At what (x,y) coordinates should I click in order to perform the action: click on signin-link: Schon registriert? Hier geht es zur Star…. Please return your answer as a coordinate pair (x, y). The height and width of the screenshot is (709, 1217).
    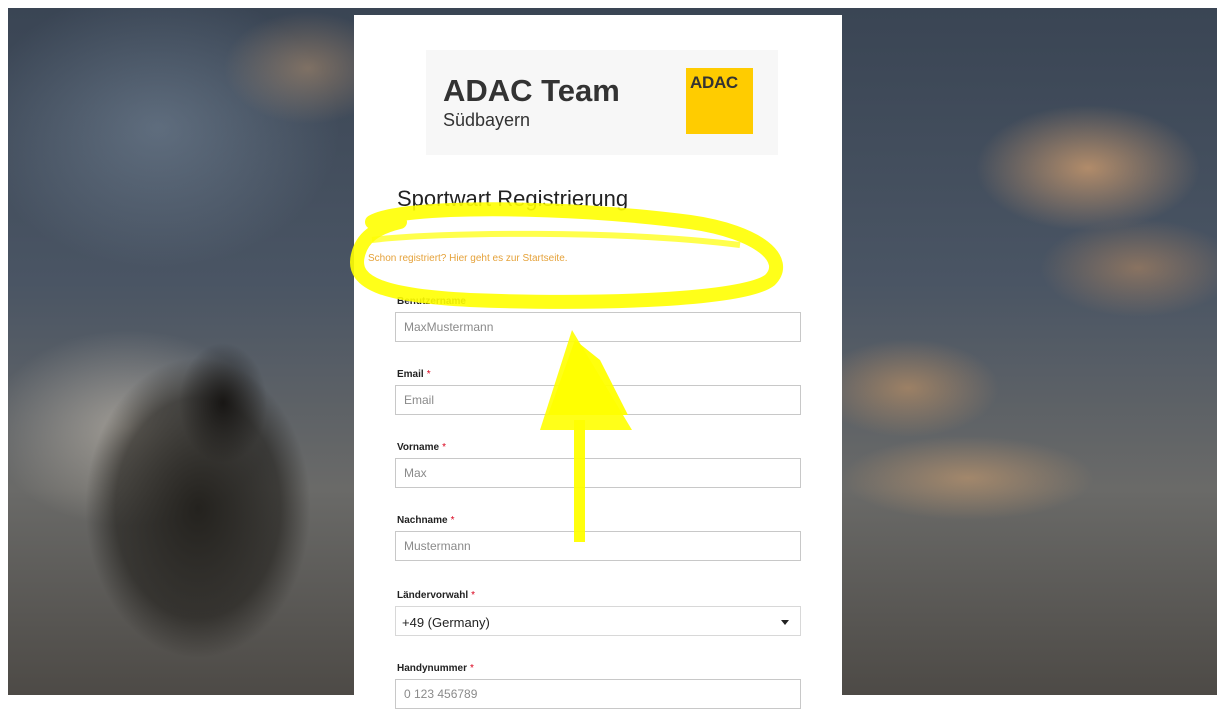
    Looking at the image, I should click on (468, 258).